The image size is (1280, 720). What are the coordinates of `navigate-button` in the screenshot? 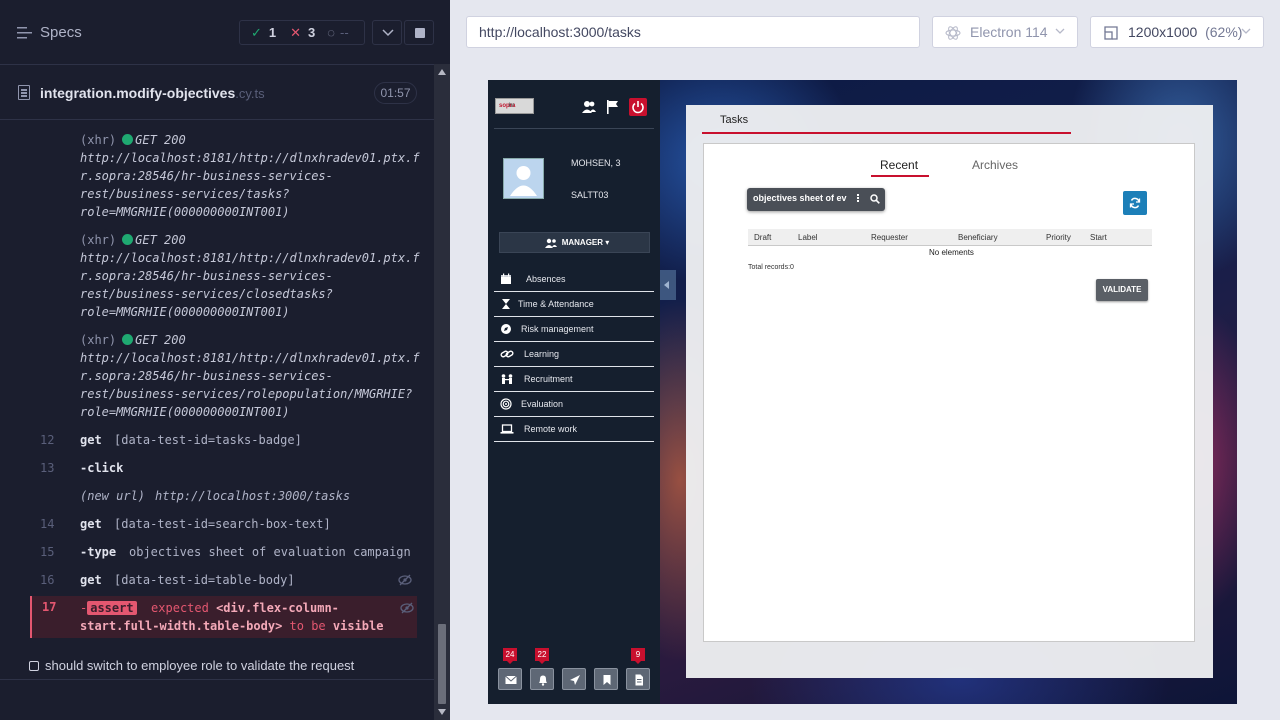 It's located at (574, 679).